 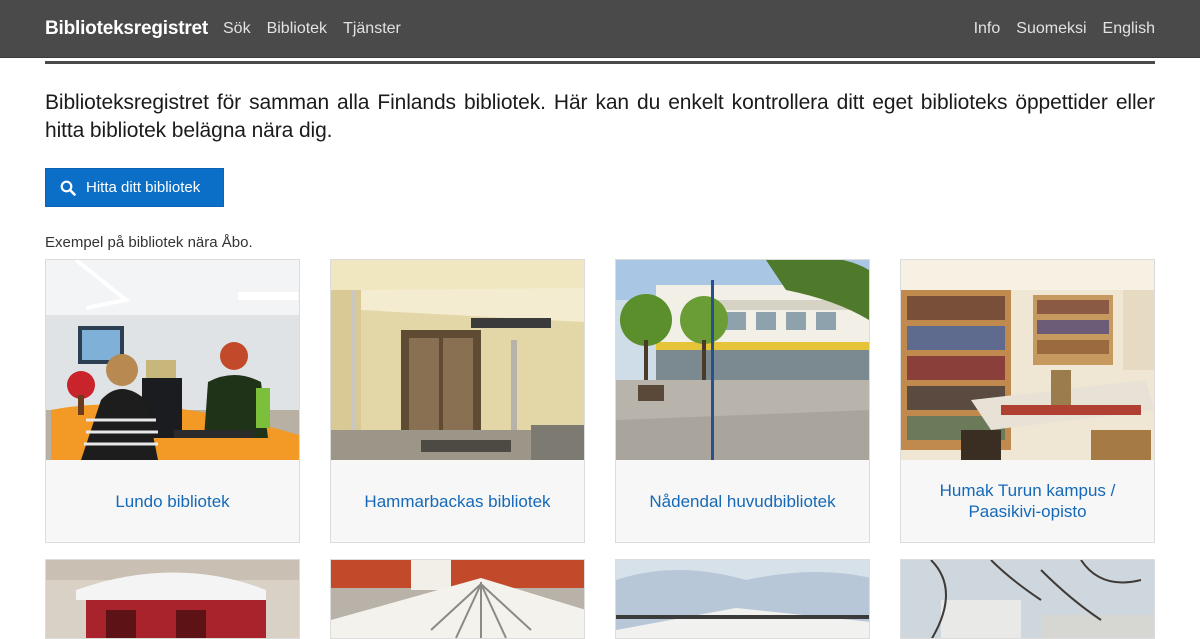 I want to click on nav-link-finnish: Suomeksi, so click(x=1051, y=29).